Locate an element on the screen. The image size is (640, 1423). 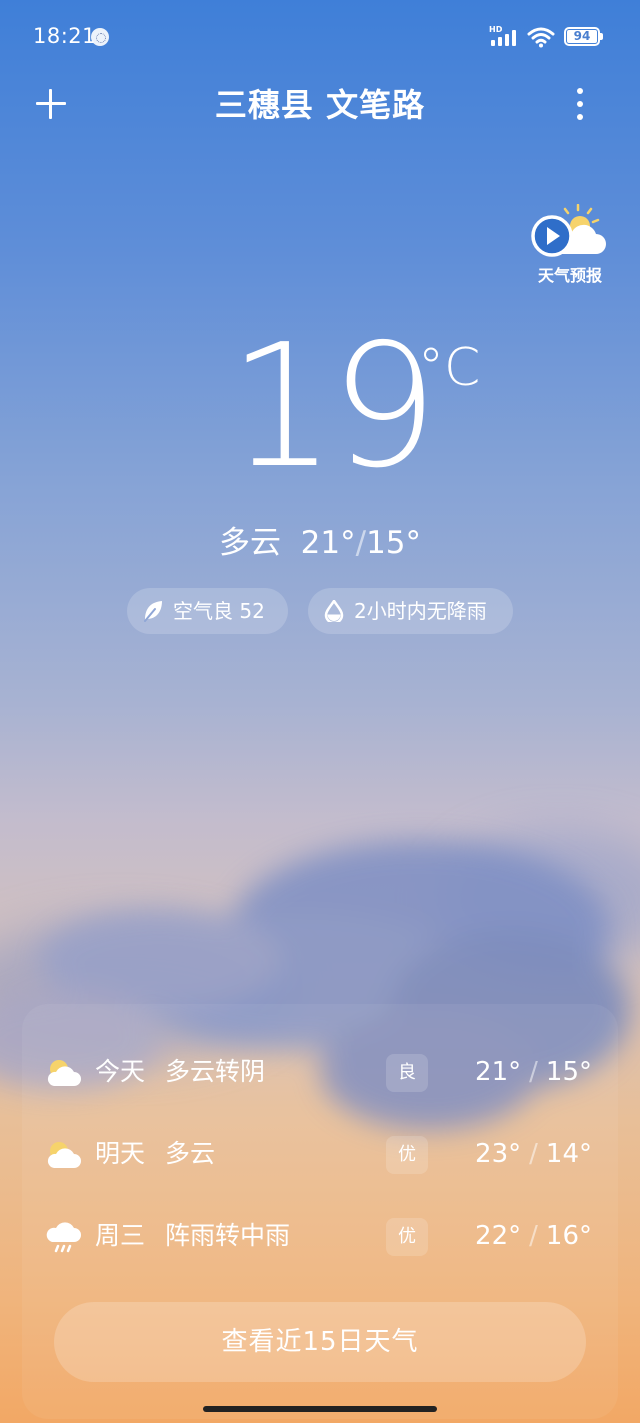
forecast-condition: 多云转阴 is located at coordinates (215, 1071).